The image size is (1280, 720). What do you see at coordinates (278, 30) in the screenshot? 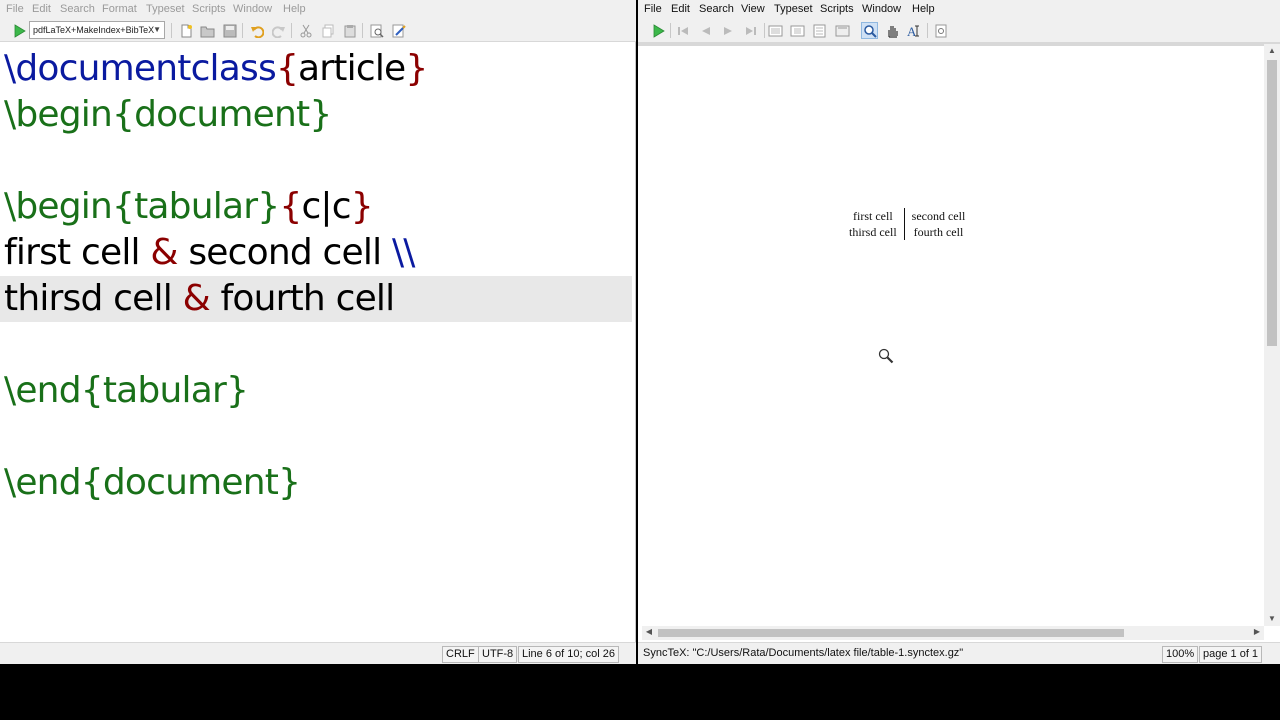
I see `redo-icon` at bounding box center [278, 30].